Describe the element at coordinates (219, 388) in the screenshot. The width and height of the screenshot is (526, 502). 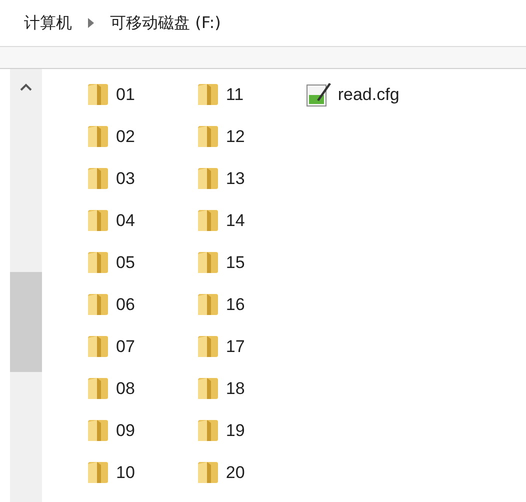
I see `folder-item: 18` at that location.